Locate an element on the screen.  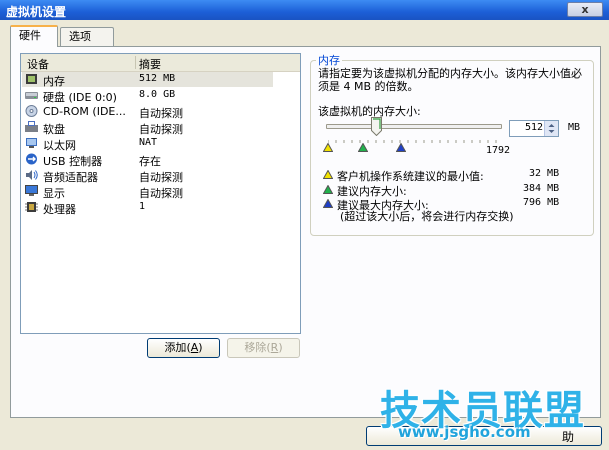
device-summary: 存在 is located at coordinates (150, 161).